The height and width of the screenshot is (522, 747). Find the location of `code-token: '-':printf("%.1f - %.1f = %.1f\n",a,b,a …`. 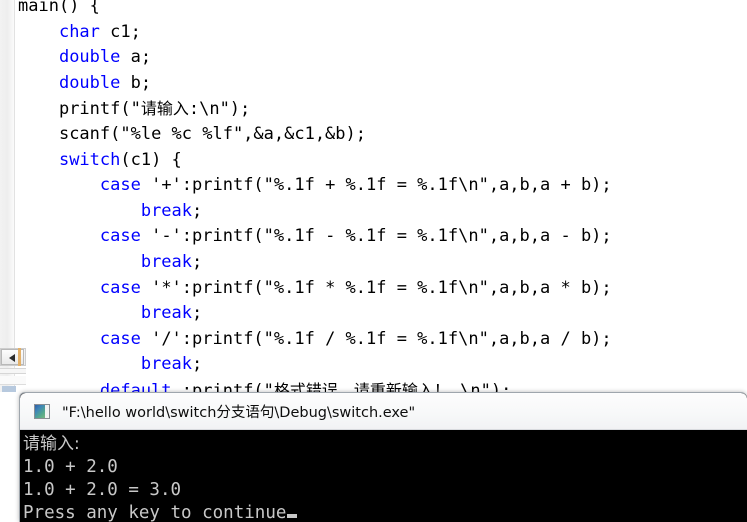

code-token: '-':printf("%.1f - %.1f = %.1f\n",a,b,a … is located at coordinates (376, 236).